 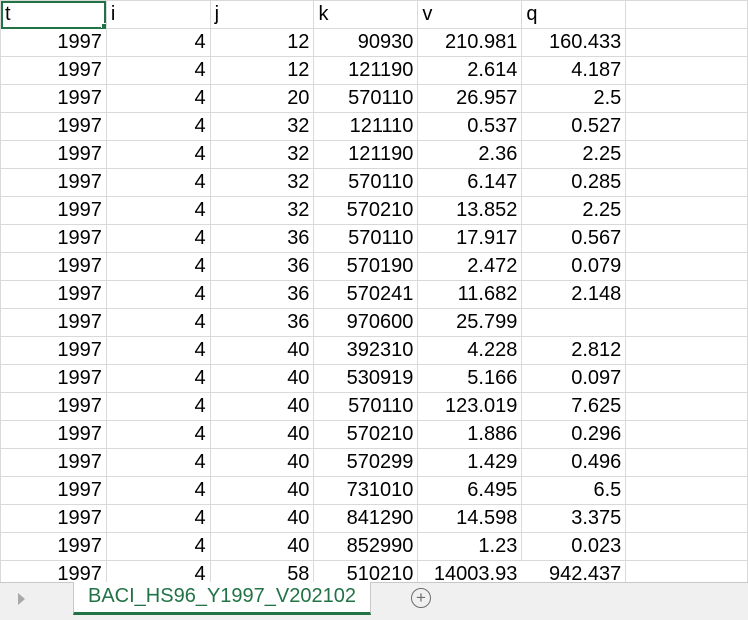 I want to click on data-cell: 17.917, so click(x=470, y=238).